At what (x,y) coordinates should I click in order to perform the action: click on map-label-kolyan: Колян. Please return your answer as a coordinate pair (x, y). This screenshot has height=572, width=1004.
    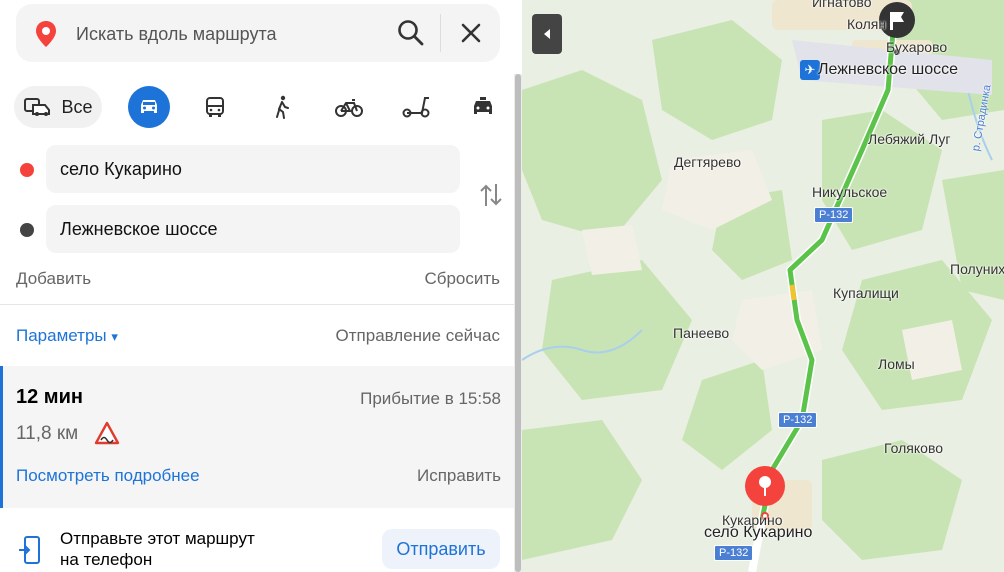
    Looking at the image, I should click on (867, 24).